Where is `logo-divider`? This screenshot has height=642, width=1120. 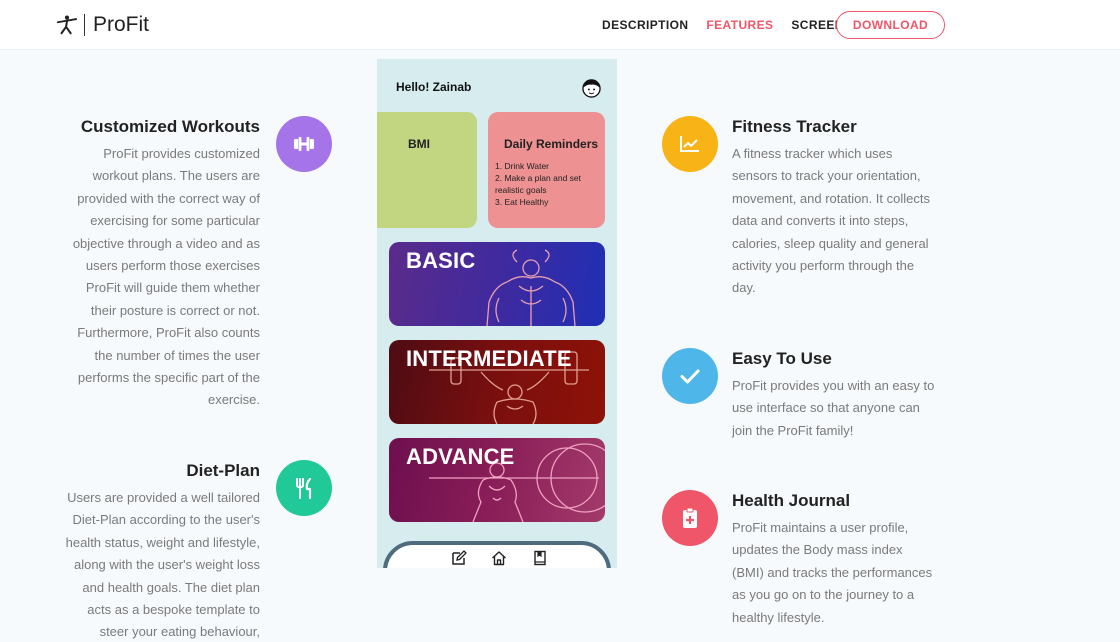 logo-divider is located at coordinates (84, 25).